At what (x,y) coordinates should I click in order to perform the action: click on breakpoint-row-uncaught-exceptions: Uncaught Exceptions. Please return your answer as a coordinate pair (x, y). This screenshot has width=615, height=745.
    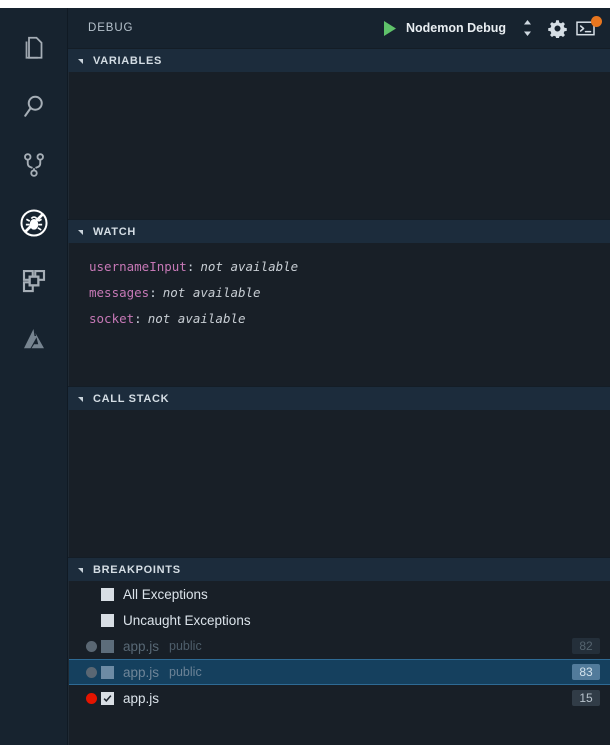
    Looking at the image, I should click on (339, 620).